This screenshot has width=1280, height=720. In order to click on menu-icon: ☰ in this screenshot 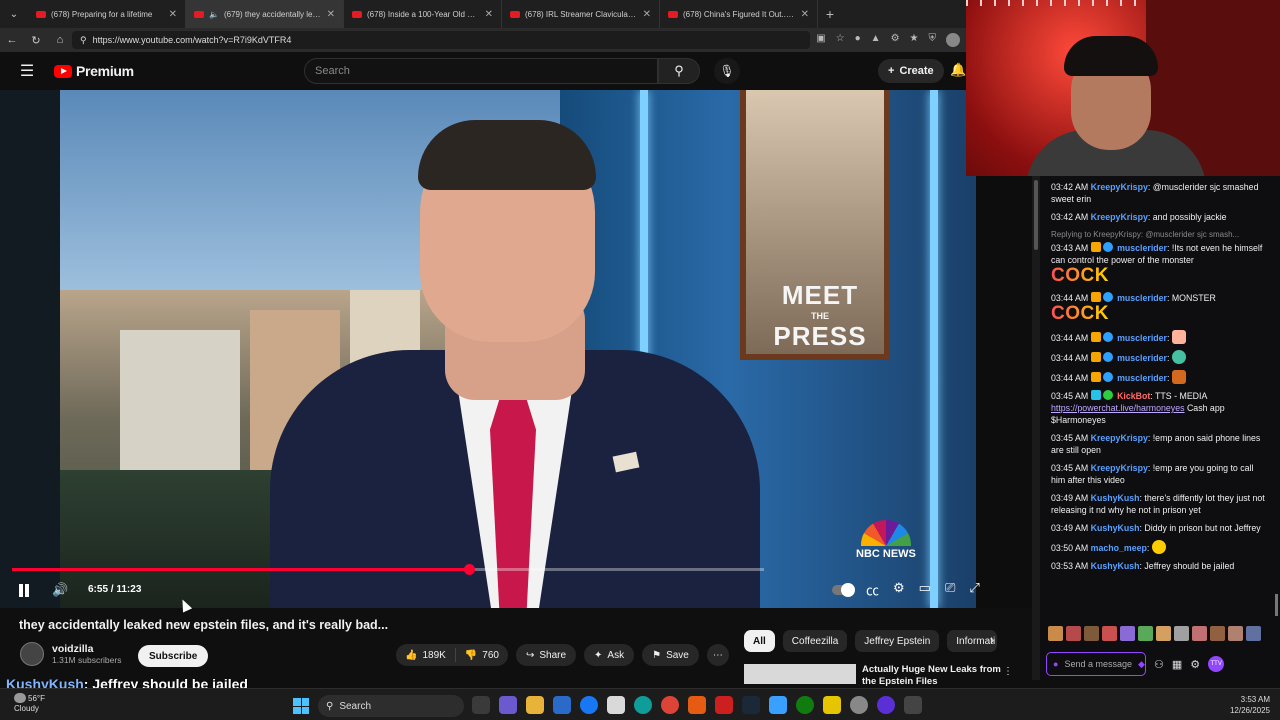, I will do `click(27, 71)`.